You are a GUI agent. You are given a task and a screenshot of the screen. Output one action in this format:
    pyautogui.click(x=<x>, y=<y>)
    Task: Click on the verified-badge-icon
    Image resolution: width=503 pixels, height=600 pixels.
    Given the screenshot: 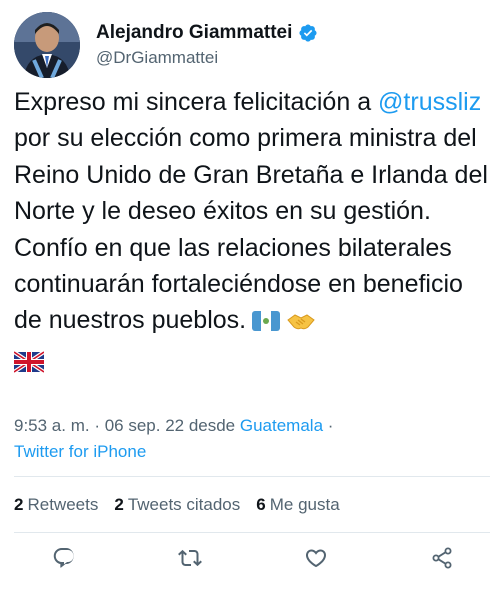 What is the action you would take?
    pyautogui.click(x=308, y=33)
    